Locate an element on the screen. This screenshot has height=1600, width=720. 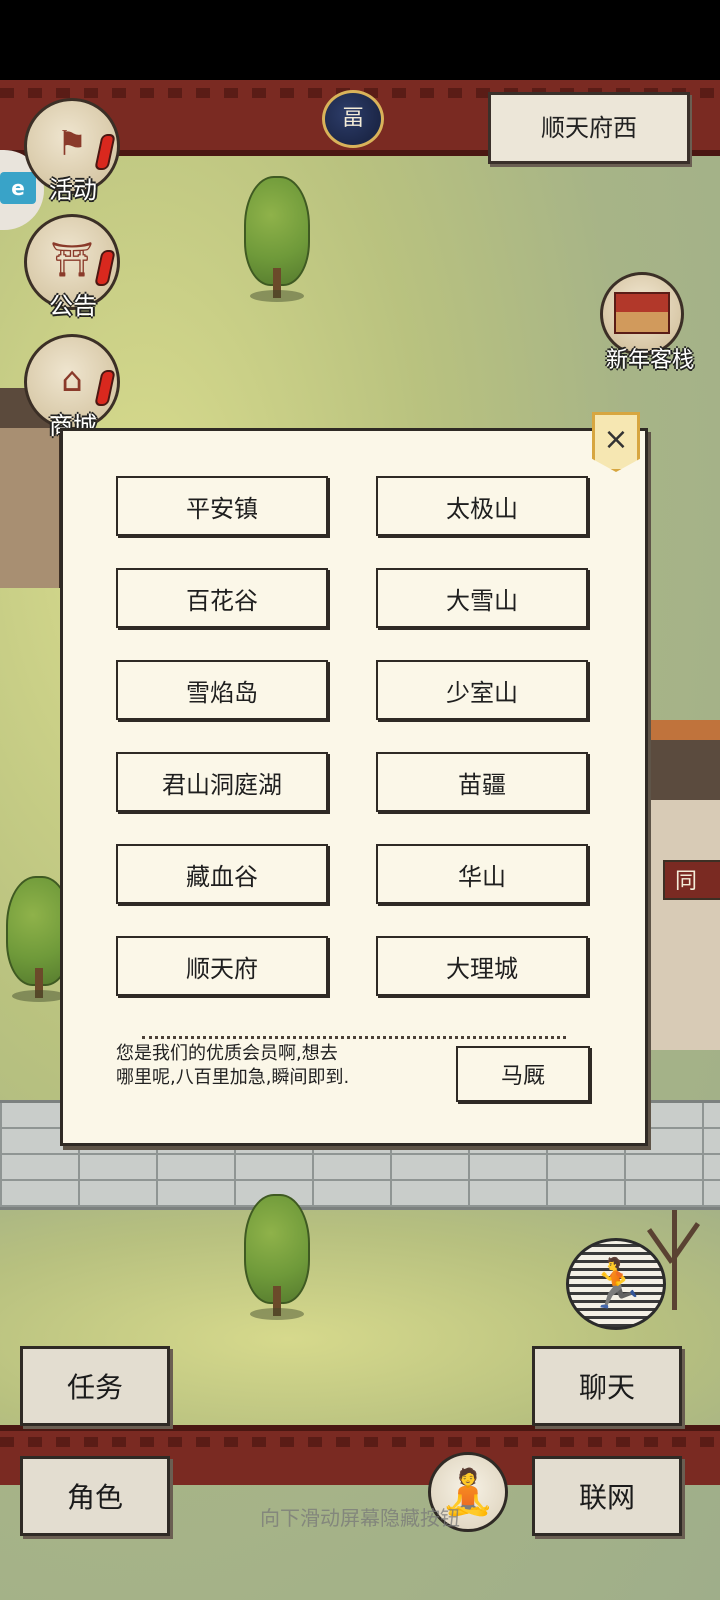
running-figure-icon: 🏃 is located at coordinates (616, 1284).